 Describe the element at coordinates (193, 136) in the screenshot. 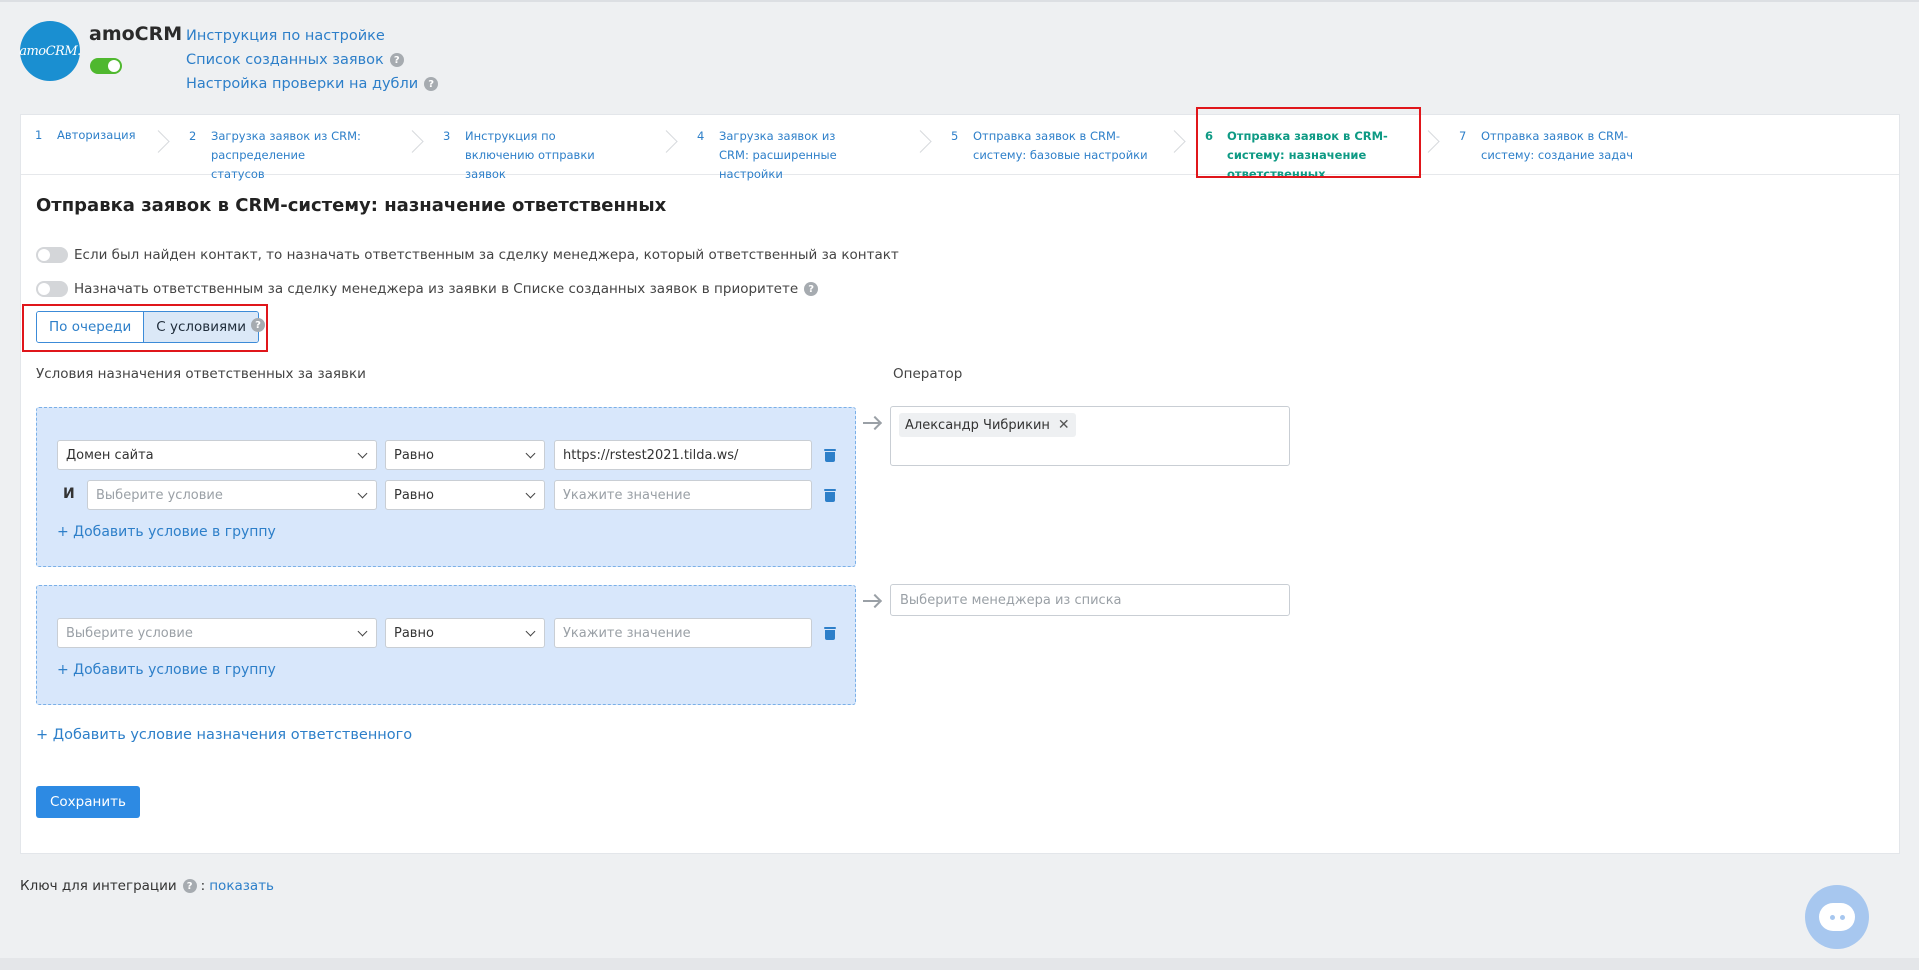

I see `step-number: 2` at that location.